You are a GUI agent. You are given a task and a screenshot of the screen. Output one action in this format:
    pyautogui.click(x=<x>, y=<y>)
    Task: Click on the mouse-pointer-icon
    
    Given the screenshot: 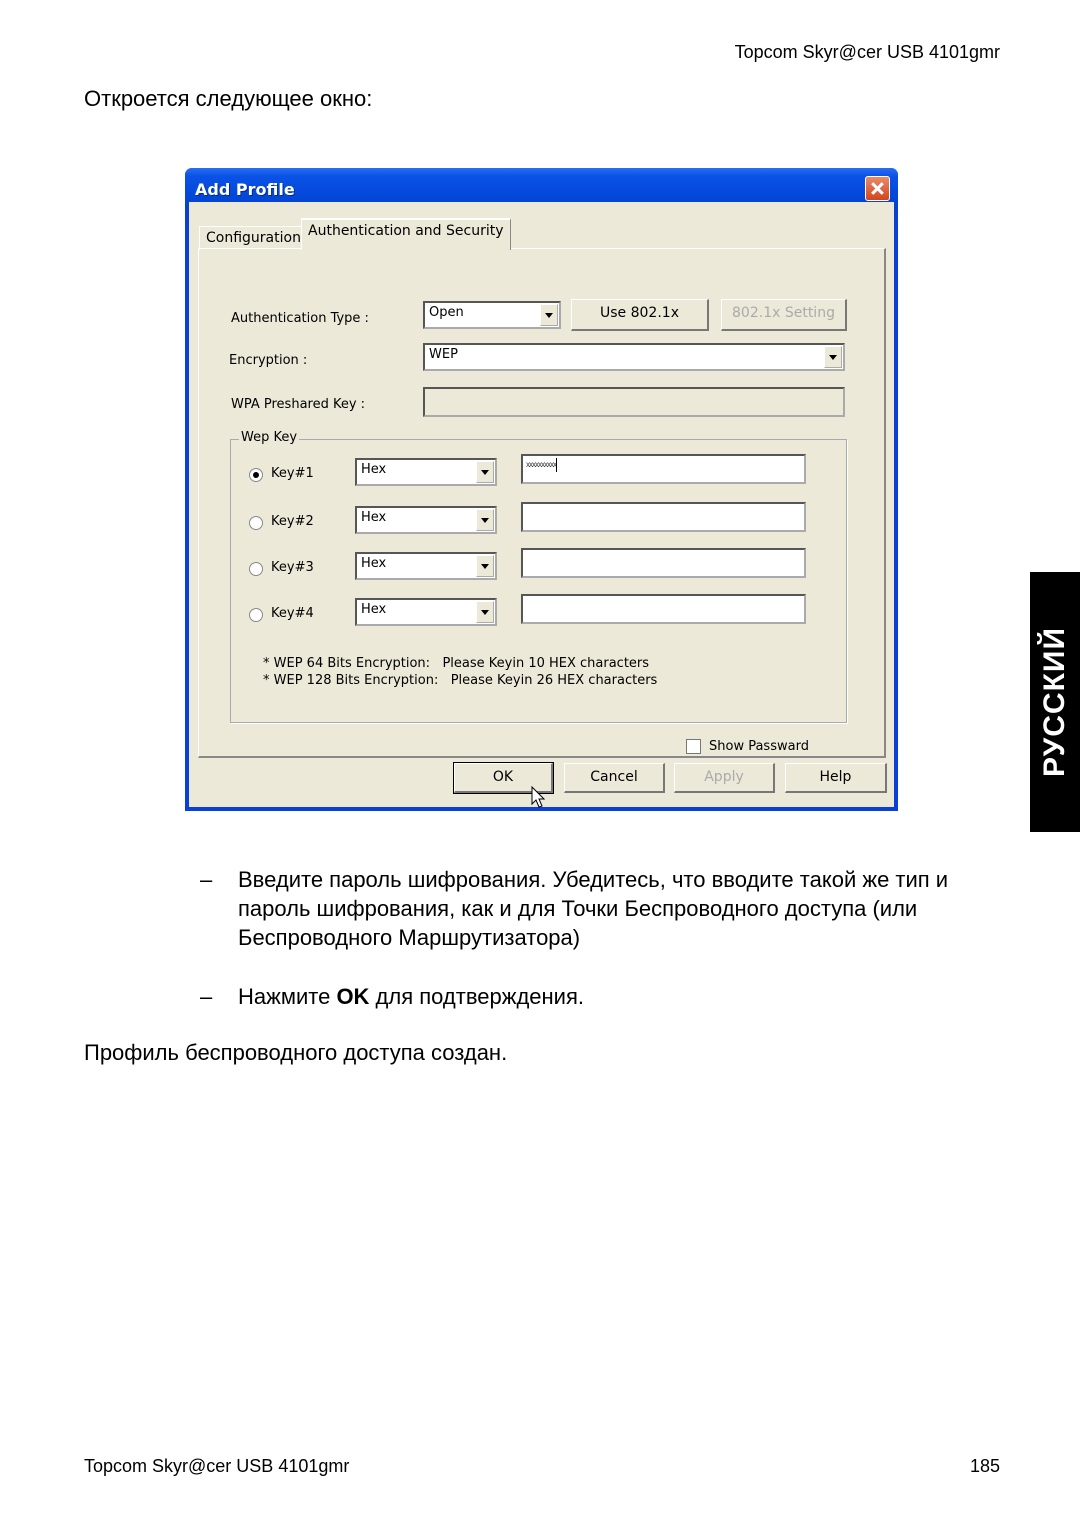 What is the action you would take?
    pyautogui.click(x=538, y=797)
    